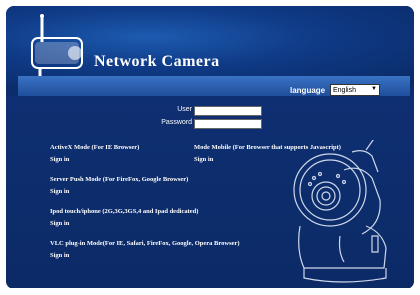 The image size is (420, 295). I want to click on ptz-camera-icon, so click(340, 211).